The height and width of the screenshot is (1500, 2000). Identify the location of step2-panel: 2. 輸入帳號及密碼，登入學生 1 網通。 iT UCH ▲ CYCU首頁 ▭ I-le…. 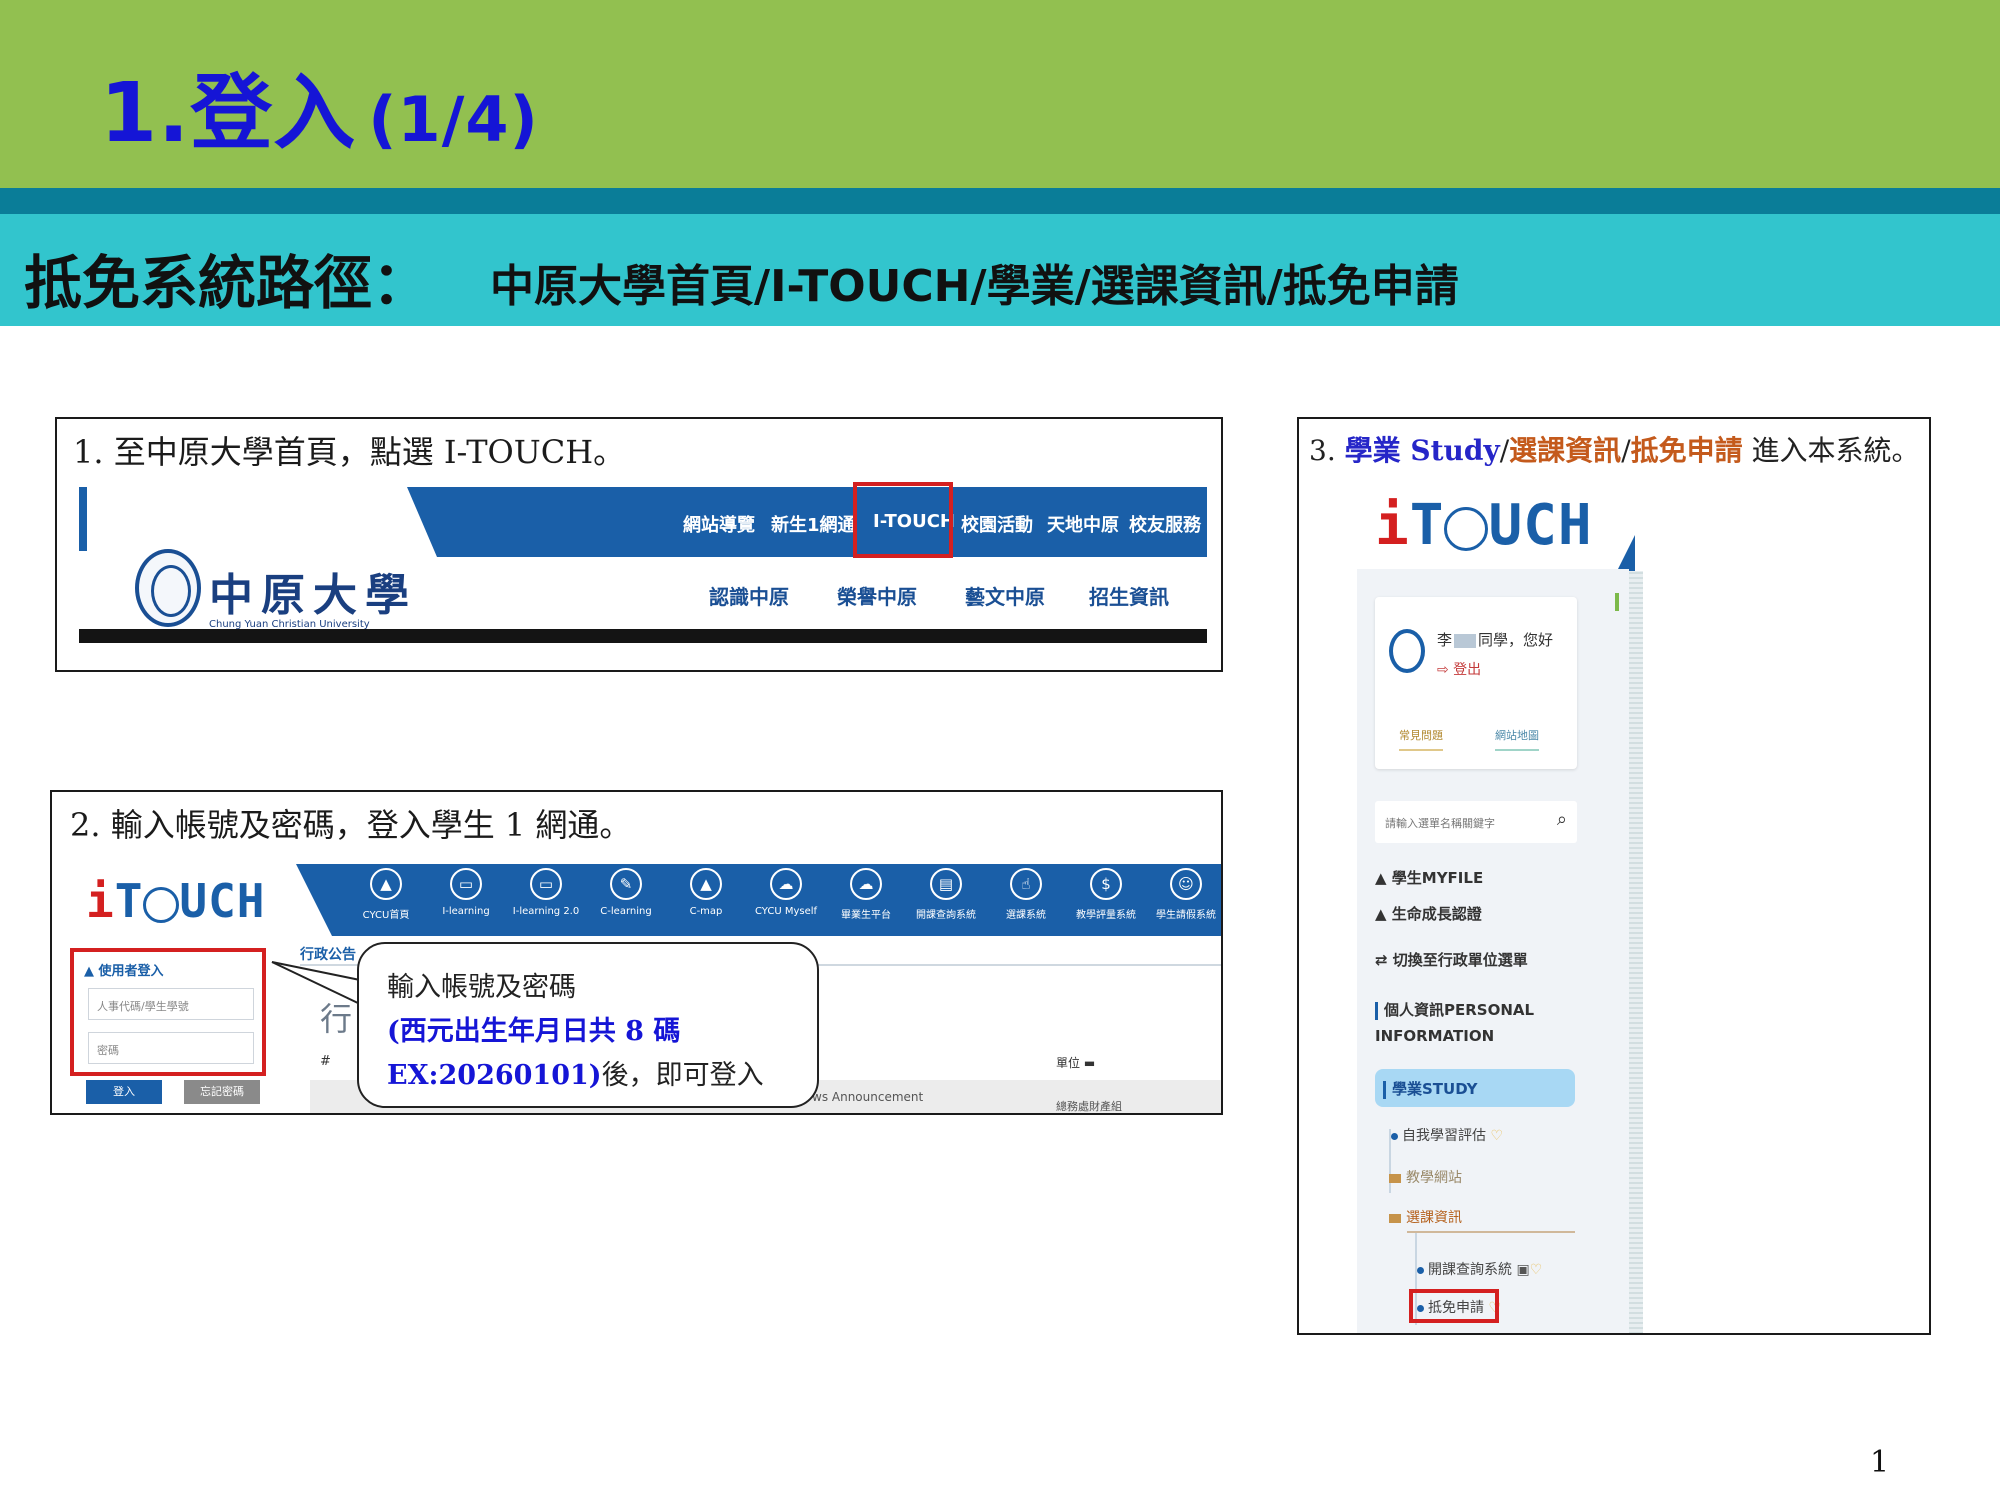
(636, 952).